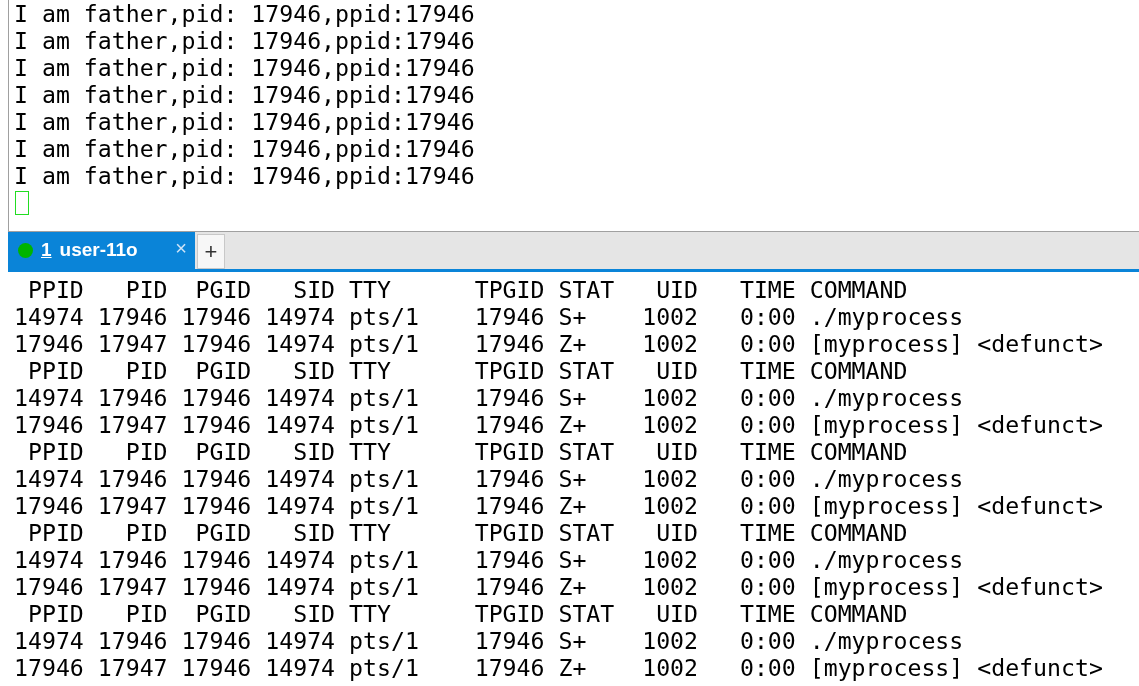 The image size is (1139, 686). What do you see at coordinates (181, 247) in the screenshot?
I see `close-tab-button: ×` at bounding box center [181, 247].